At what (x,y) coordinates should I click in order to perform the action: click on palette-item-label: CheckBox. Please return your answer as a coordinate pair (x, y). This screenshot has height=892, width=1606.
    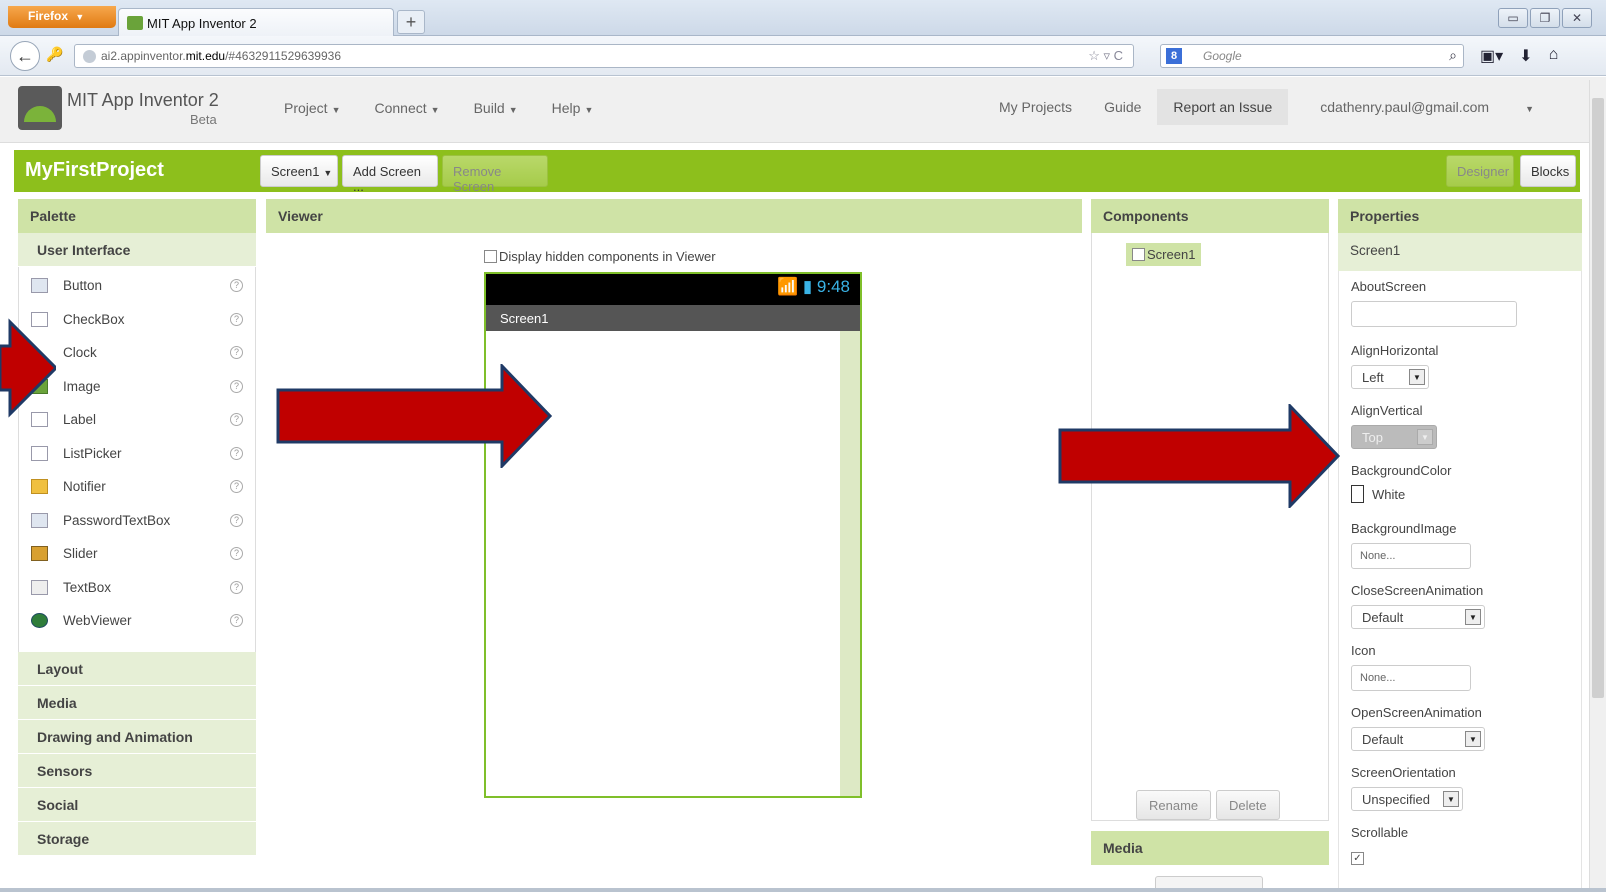
    Looking at the image, I should click on (94, 319).